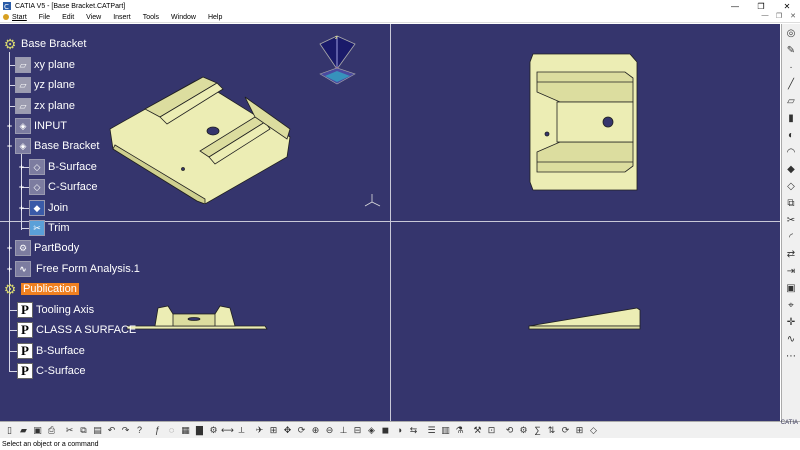 This screenshot has height=450, width=800. Describe the element at coordinates (45, 85) in the screenshot. I see `tree-item-yz-plane: ▱ yz plane` at that location.